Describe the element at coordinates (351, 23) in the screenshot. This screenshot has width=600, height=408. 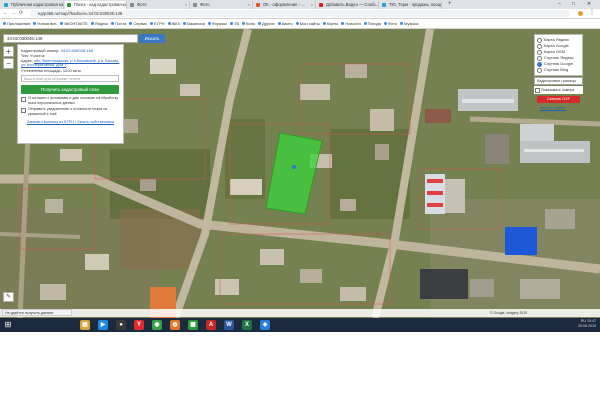
I see `bookmark-item: Новости` at that location.